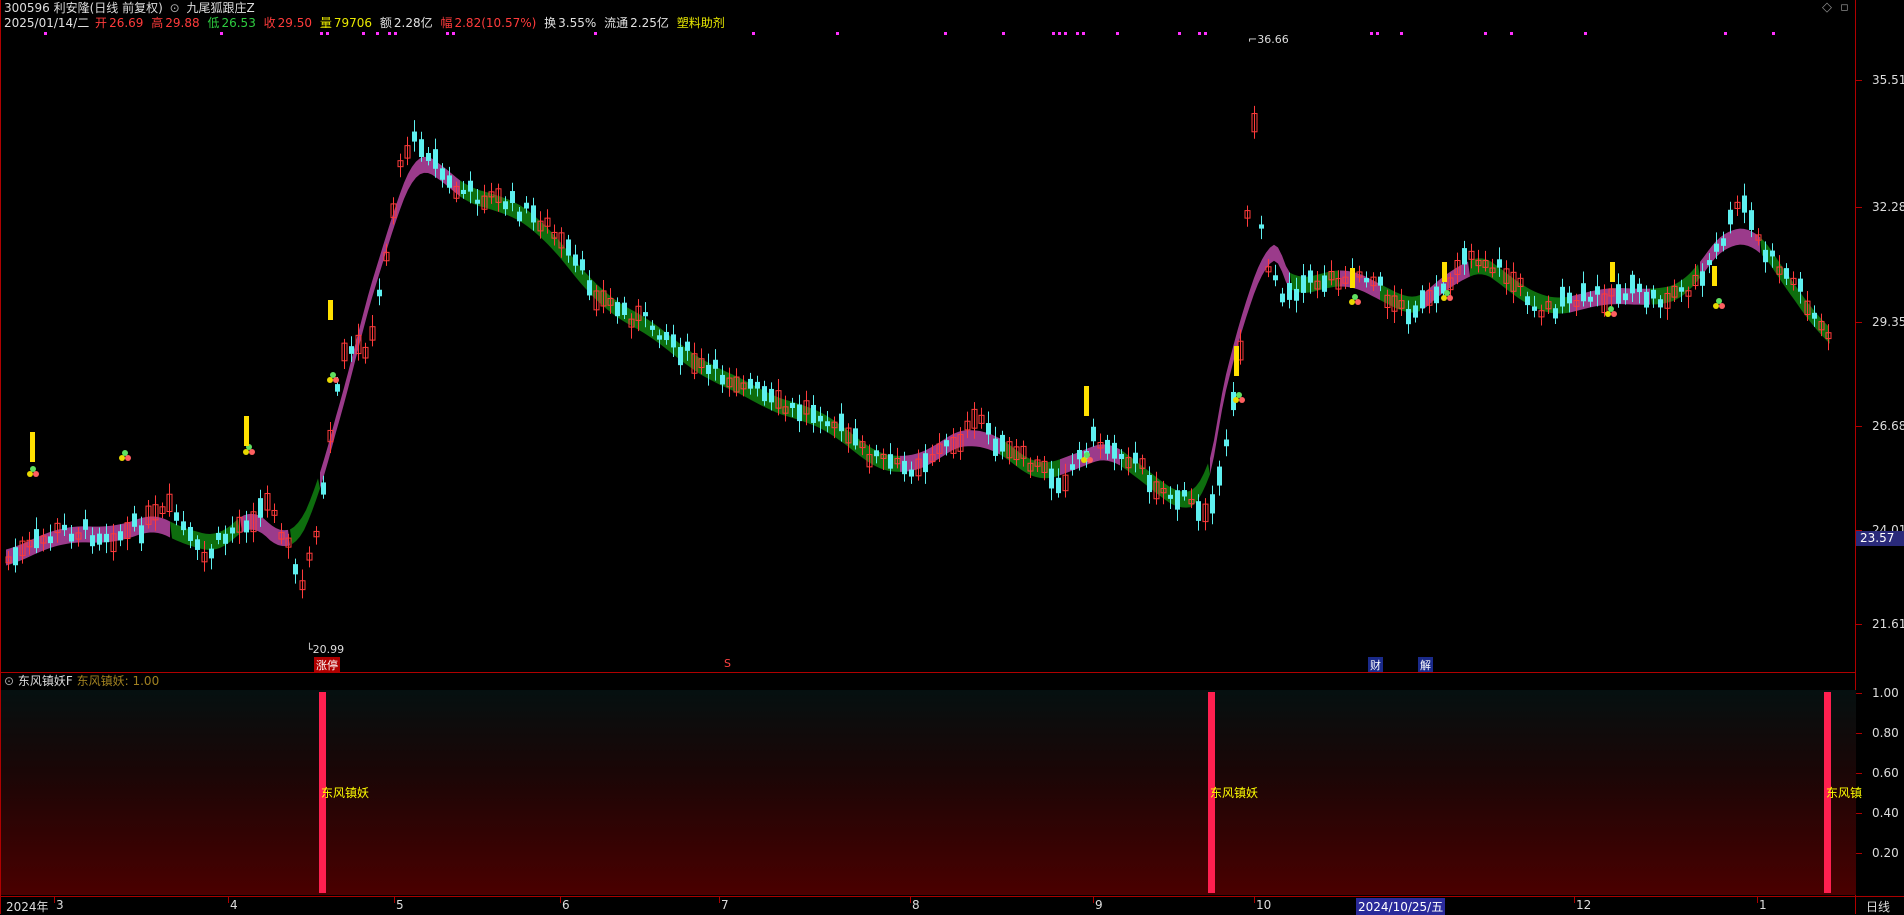 The height and width of the screenshot is (915, 1904). I want to click on cursor-date: 2024/10/25/五, so click(1401, 906).